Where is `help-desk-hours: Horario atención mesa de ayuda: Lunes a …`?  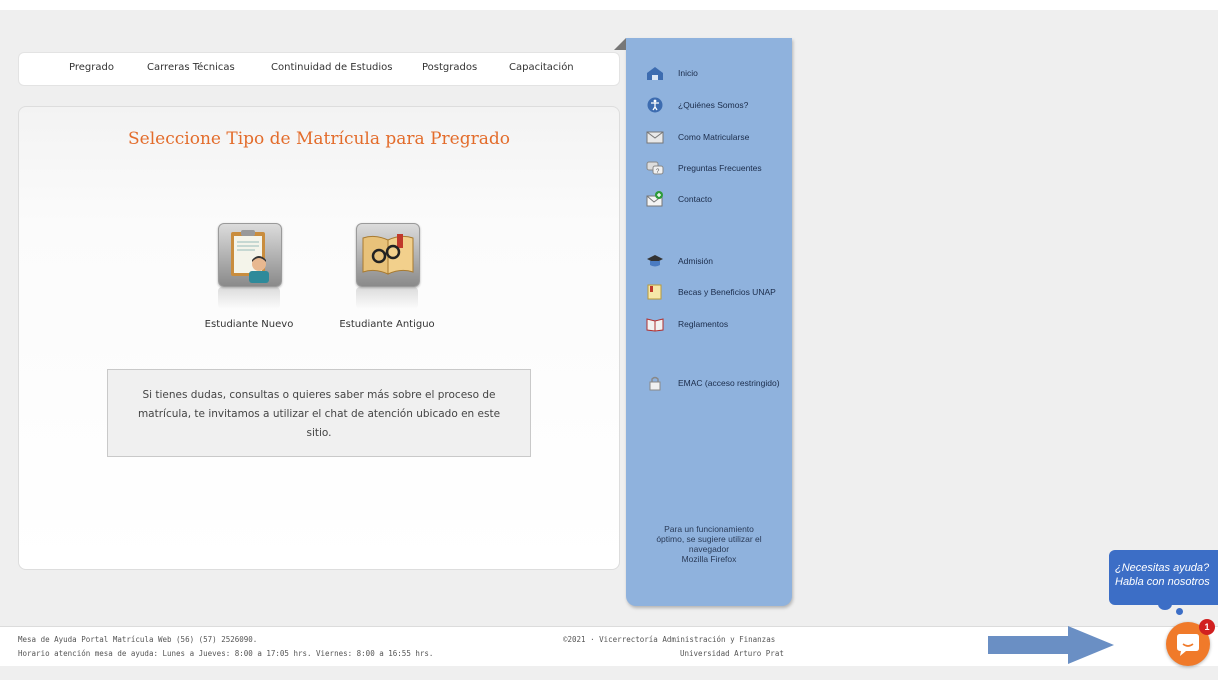 help-desk-hours: Horario atención mesa de ayuda: Lunes a … is located at coordinates (226, 653).